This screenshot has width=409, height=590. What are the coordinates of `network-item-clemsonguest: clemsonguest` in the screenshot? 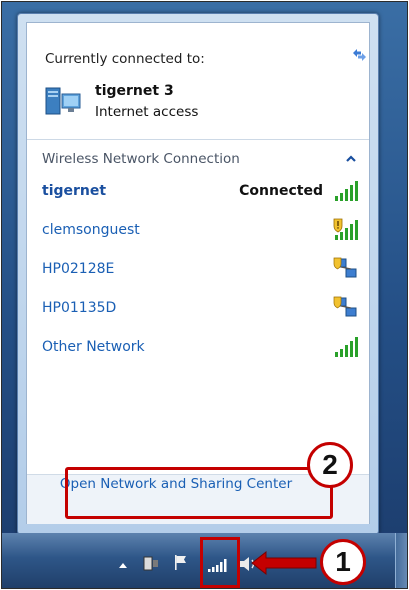 It's located at (198, 231).